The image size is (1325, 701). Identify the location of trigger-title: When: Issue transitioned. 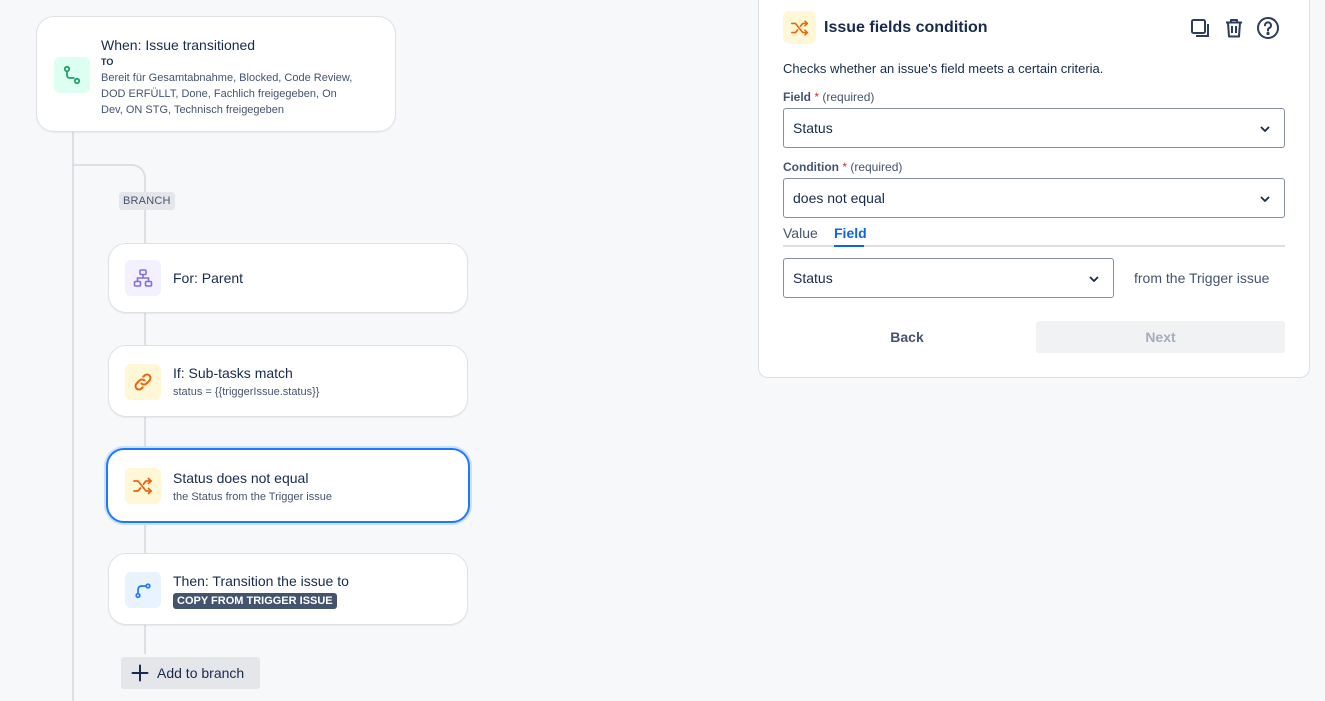
(178, 45).